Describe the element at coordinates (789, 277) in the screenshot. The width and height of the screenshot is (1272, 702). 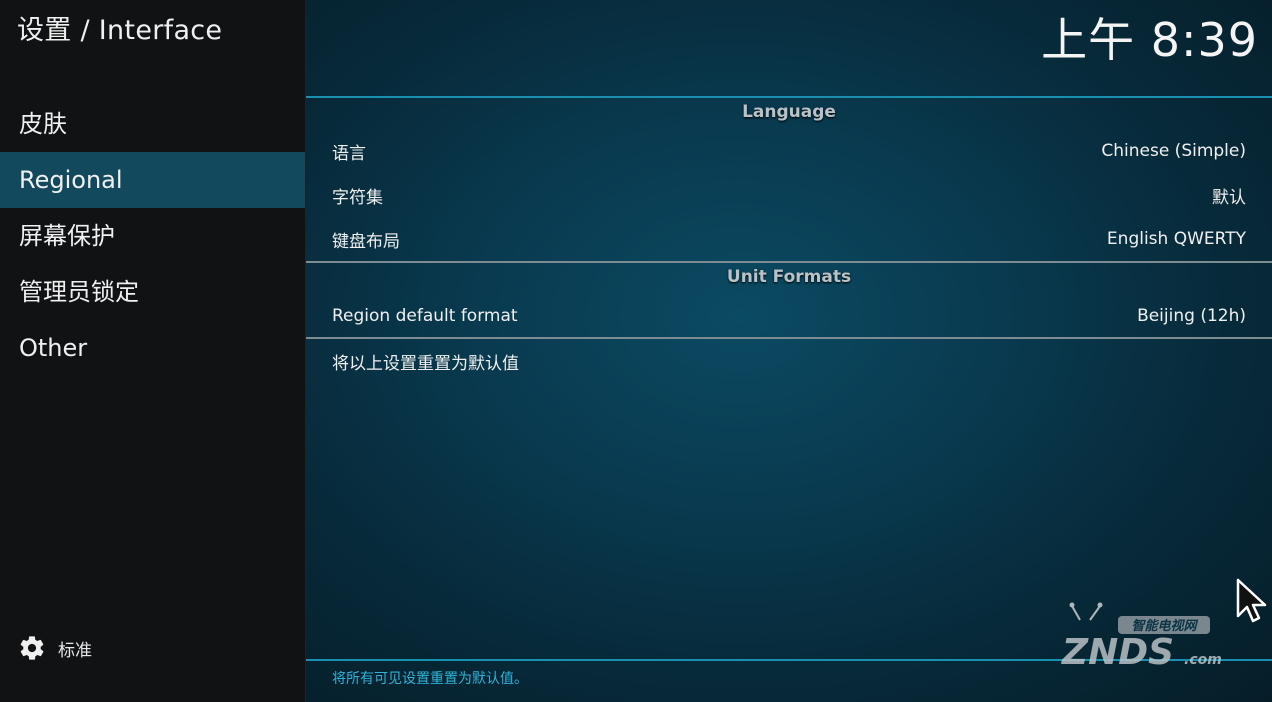
I see `section-header-unit-formats: Unit Formats` at that location.